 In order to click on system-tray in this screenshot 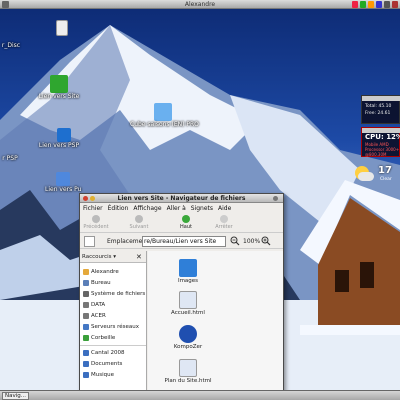, I will do `click(375, 4)`.